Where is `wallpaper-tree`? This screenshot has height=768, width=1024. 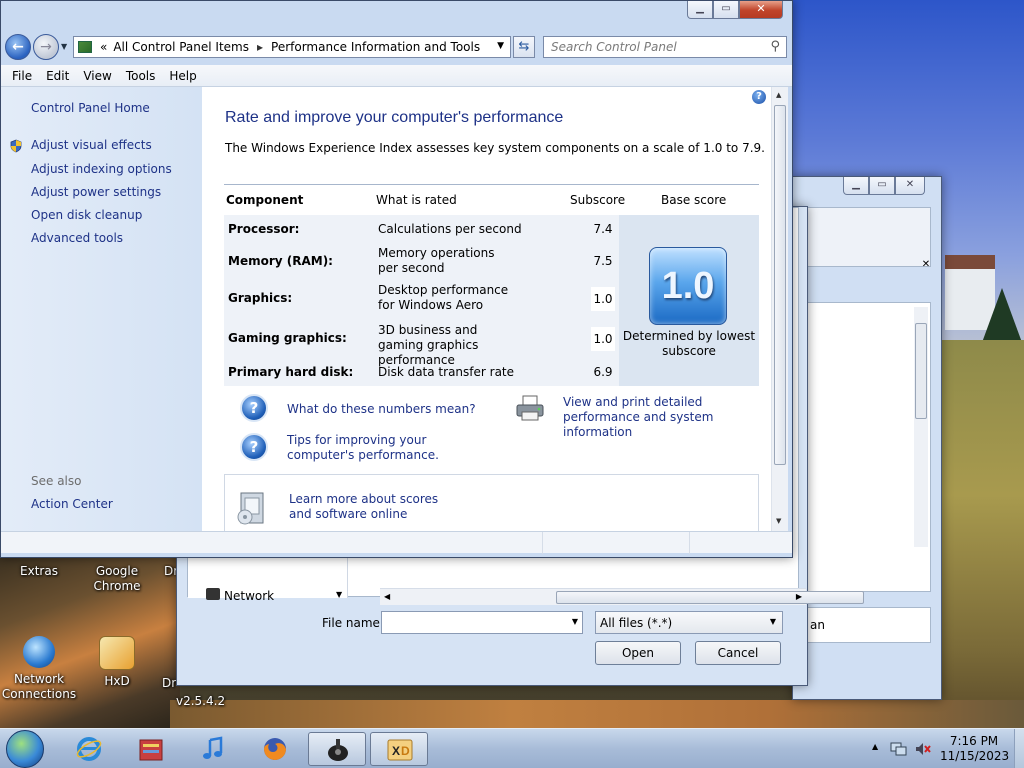
wallpaper-tree is located at coordinates (1002, 318).